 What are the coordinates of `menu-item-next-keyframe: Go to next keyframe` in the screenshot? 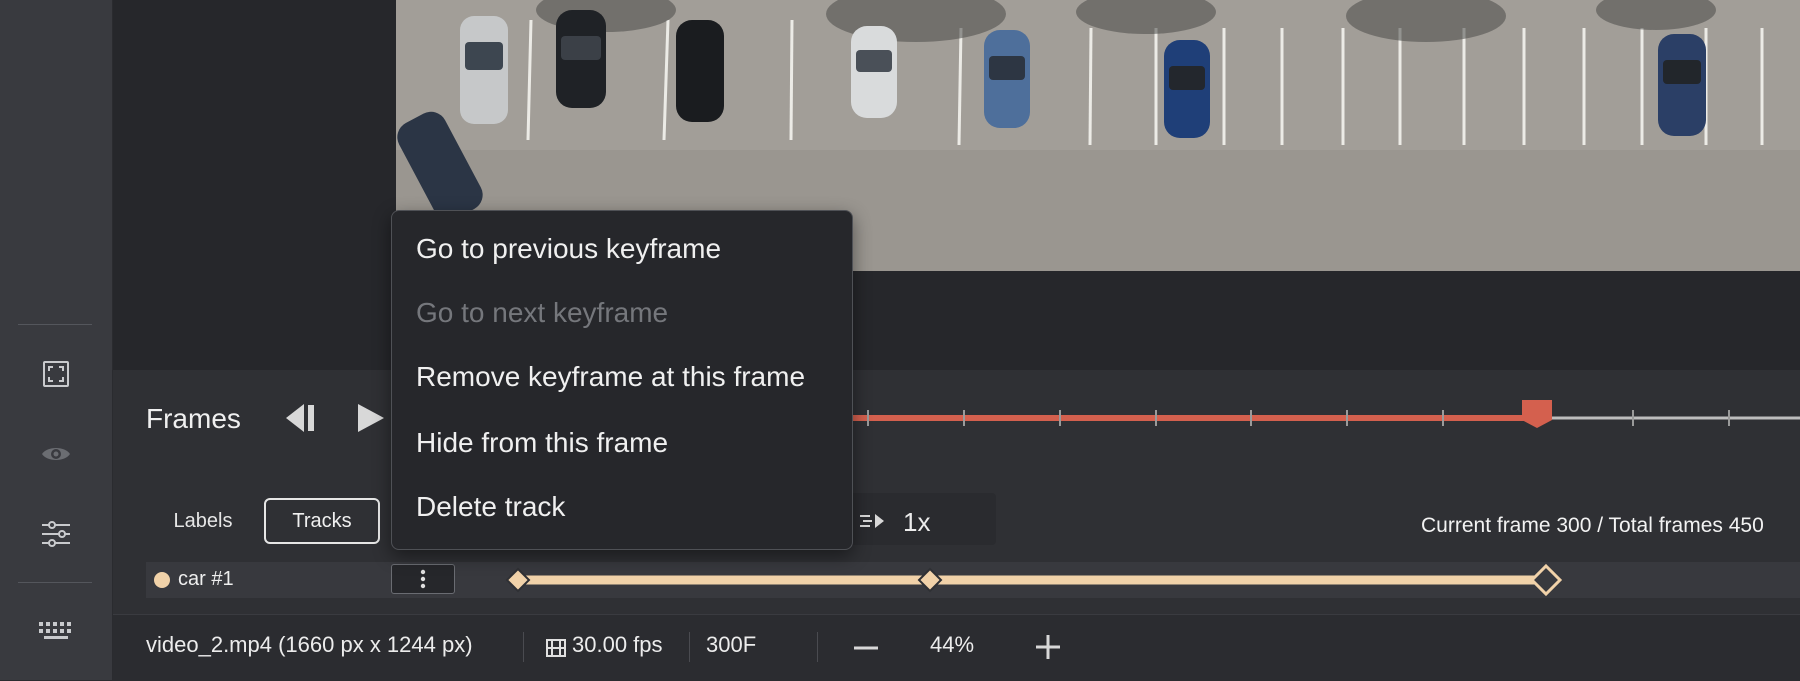 It's located at (542, 312).